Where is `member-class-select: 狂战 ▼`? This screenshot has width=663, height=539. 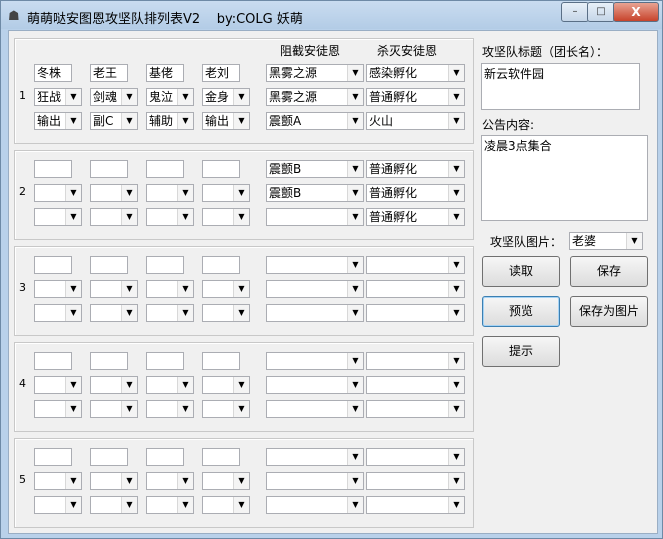
member-class-select: 狂战 ▼ is located at coordinates (58, 97).